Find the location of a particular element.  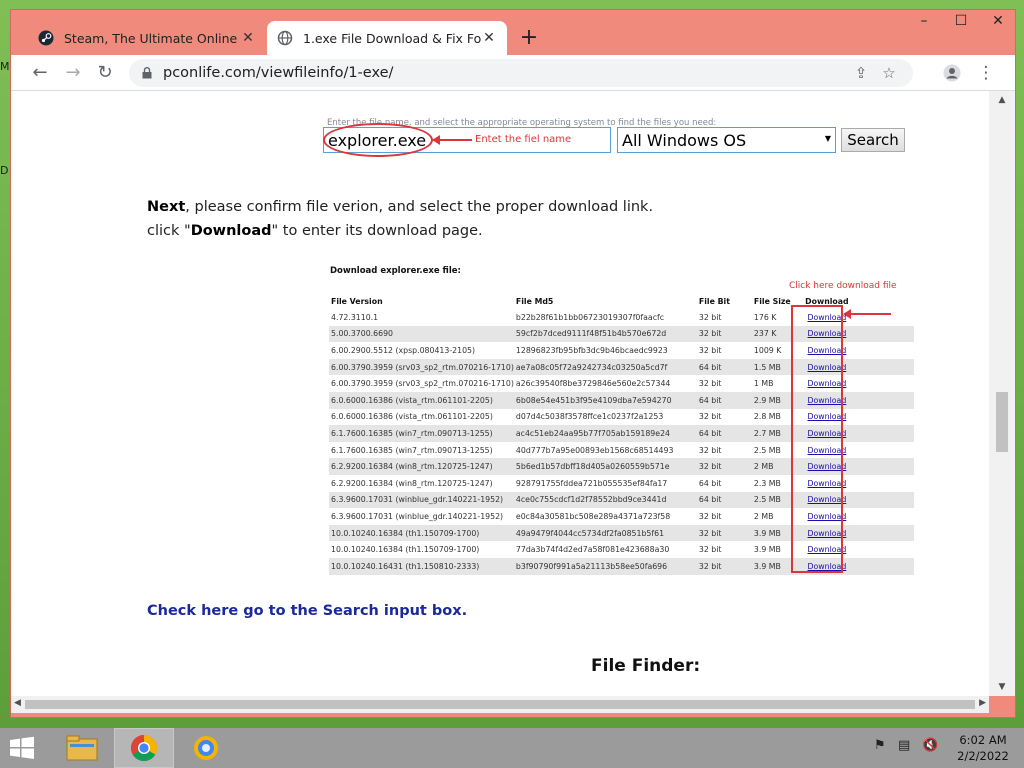

table-cell: 6.1.7600.16385 (win7_rtm.090713-1255) is located at coordinates (421, 433).